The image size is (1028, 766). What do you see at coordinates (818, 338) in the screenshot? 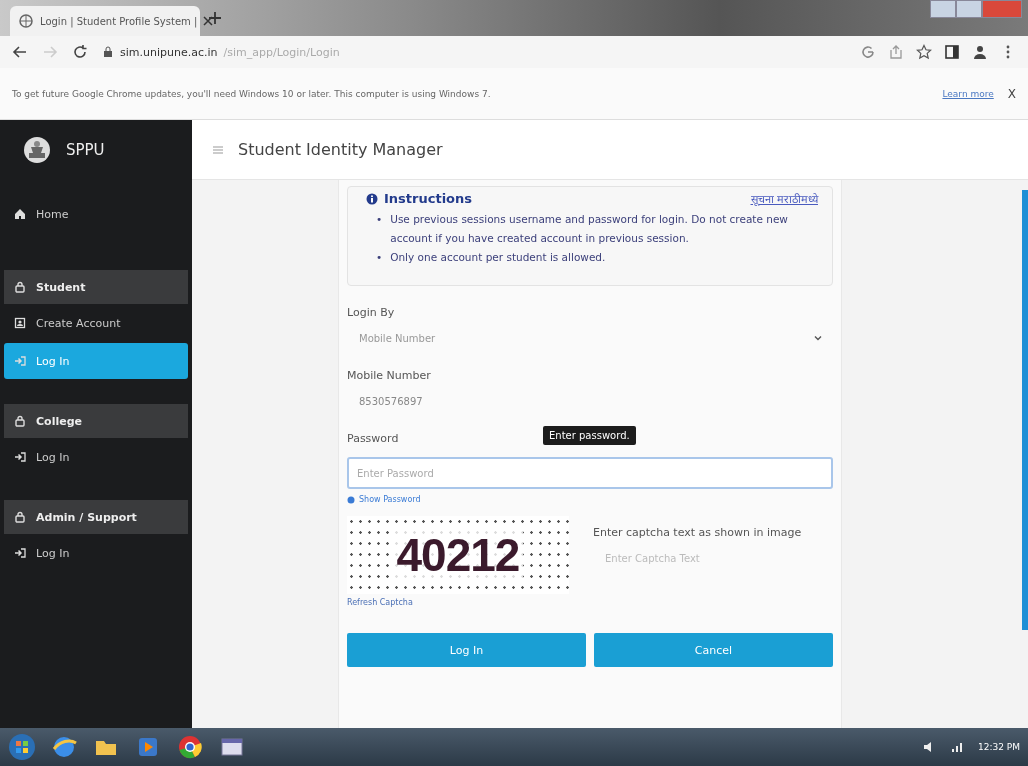
I see `chevron-down-icon` at bounding box center [818, 338].